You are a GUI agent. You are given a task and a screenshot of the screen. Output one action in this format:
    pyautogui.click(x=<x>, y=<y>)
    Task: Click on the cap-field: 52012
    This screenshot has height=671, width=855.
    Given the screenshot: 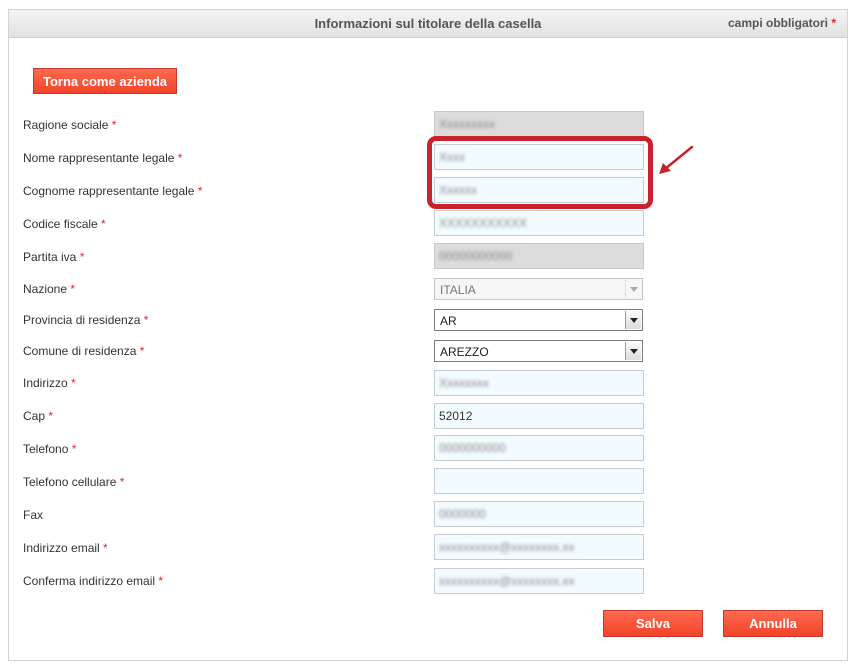 What is the action you would take?
    pyautogui.click(x=539, y=416)
    